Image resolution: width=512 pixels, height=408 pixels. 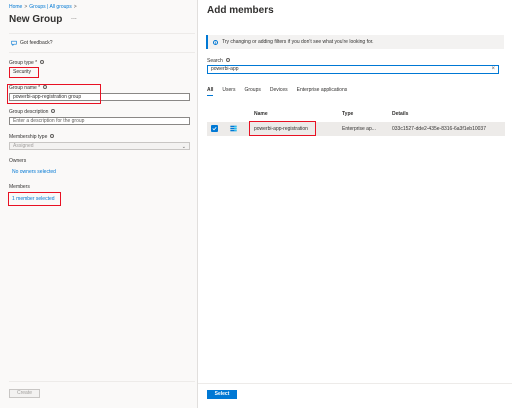 I want to click on group-description-placeholder: Enter a description for the group, so click(x=49, y=121).